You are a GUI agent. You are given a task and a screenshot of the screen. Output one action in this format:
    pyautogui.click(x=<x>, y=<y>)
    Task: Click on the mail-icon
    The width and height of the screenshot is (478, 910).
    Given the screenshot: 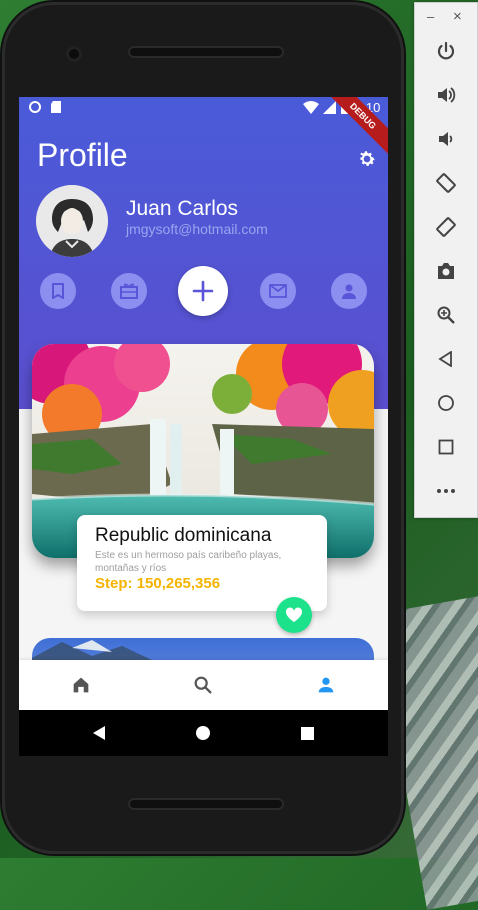 What is the action you would take?
    pyautogui.click(x=278, y=291)
    